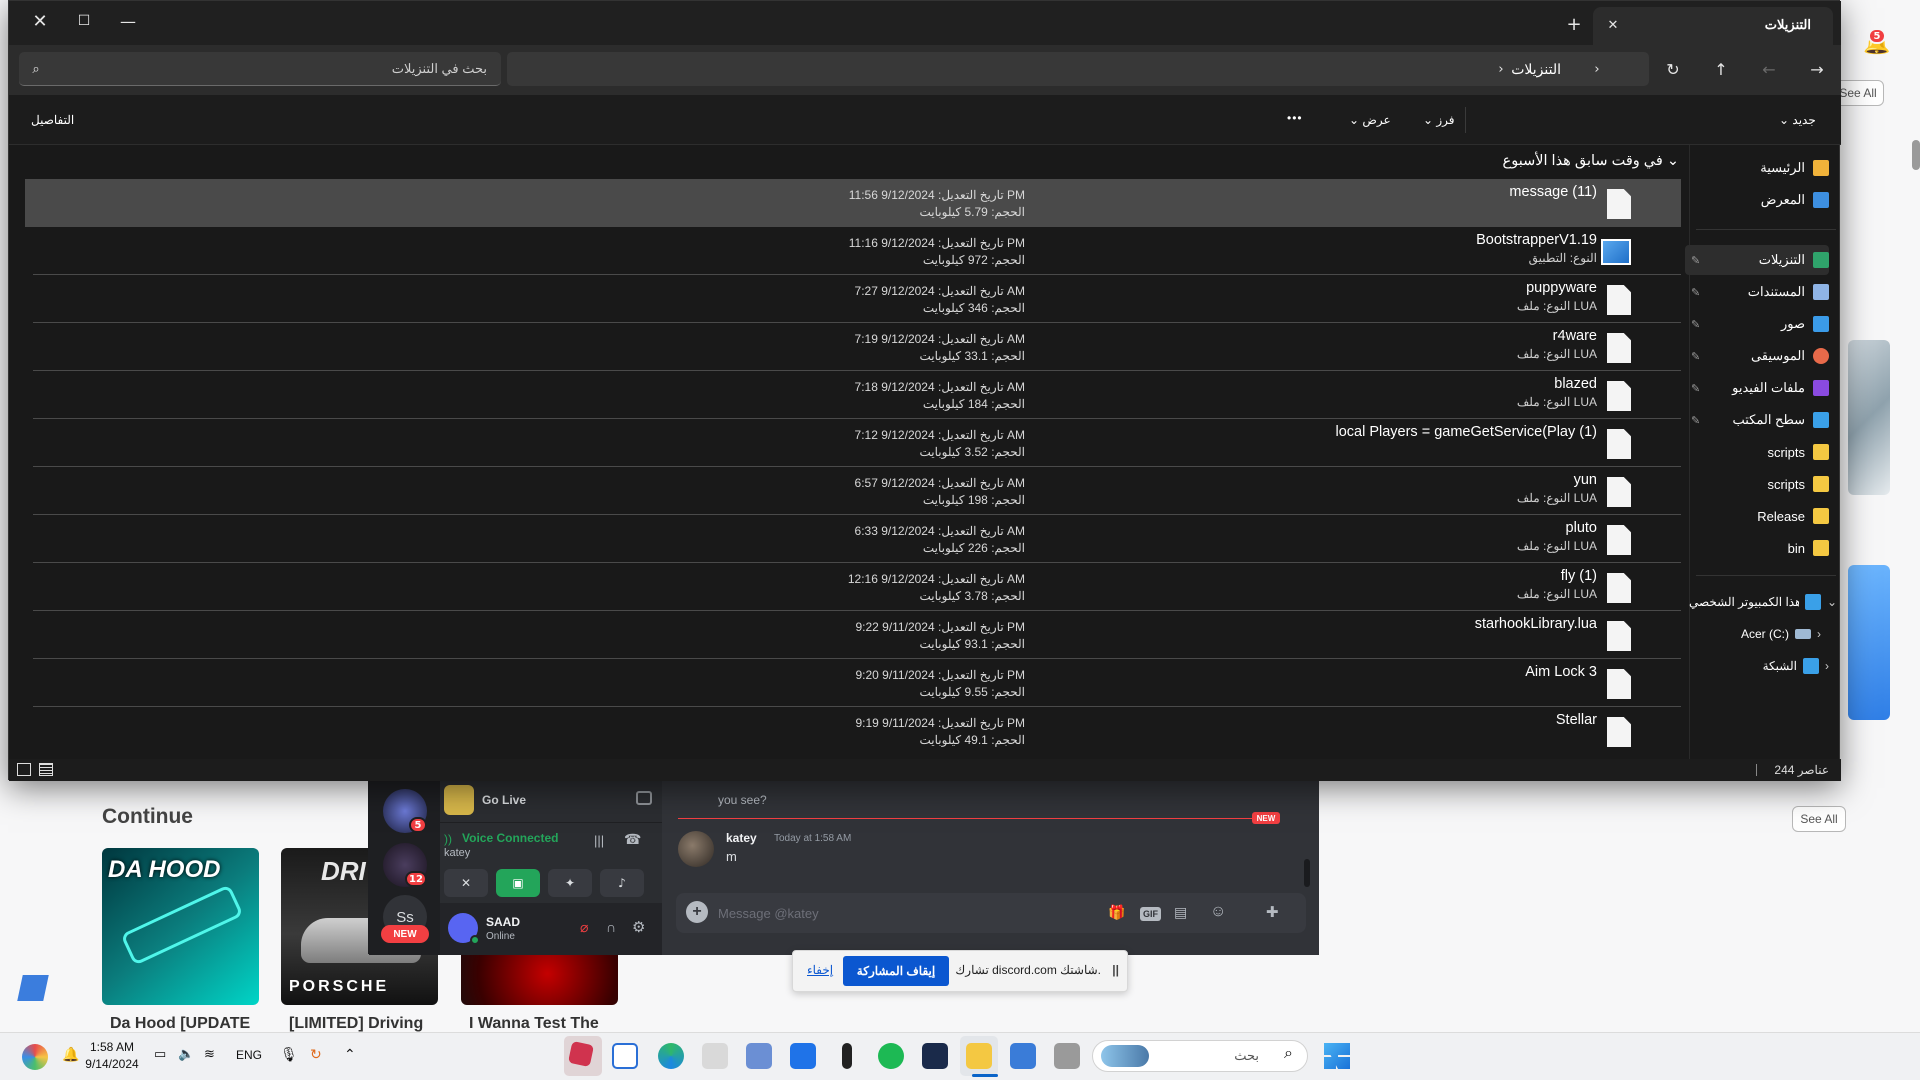 The image size is (1920, 1080). Describe the element at coordinates (599, 840) in the screenshot. I see `noise-suppression-icon: |||` at that location.